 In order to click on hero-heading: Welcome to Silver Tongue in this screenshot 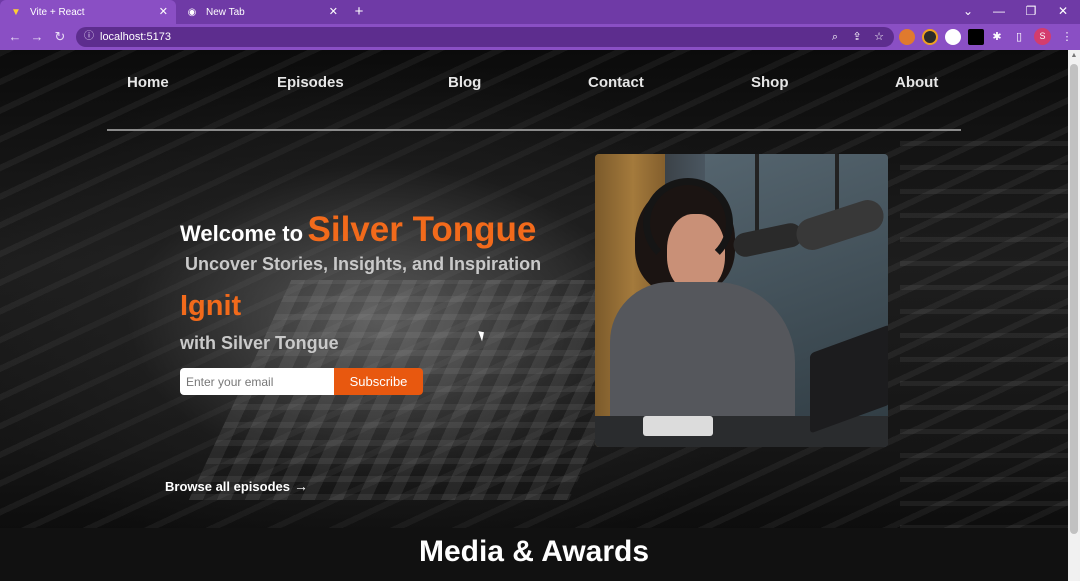, I will do `click(358, 230)`.